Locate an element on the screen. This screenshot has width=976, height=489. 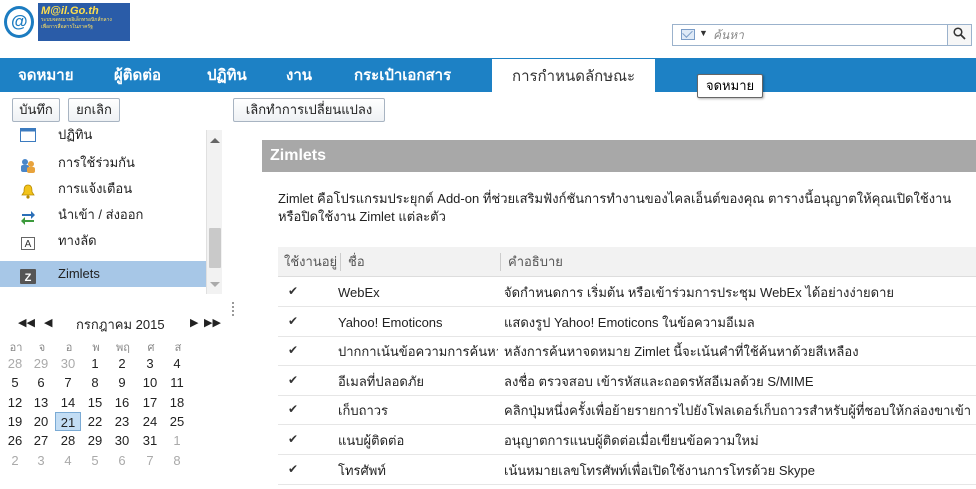
search-input is located at coordinates (823, 35).